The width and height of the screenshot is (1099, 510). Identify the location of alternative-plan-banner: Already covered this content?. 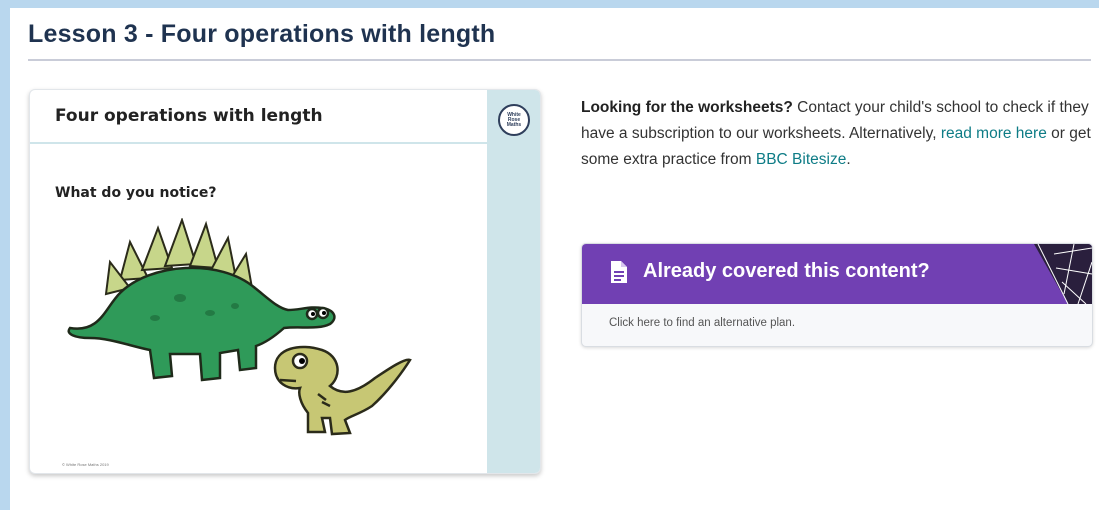
(837, 274).